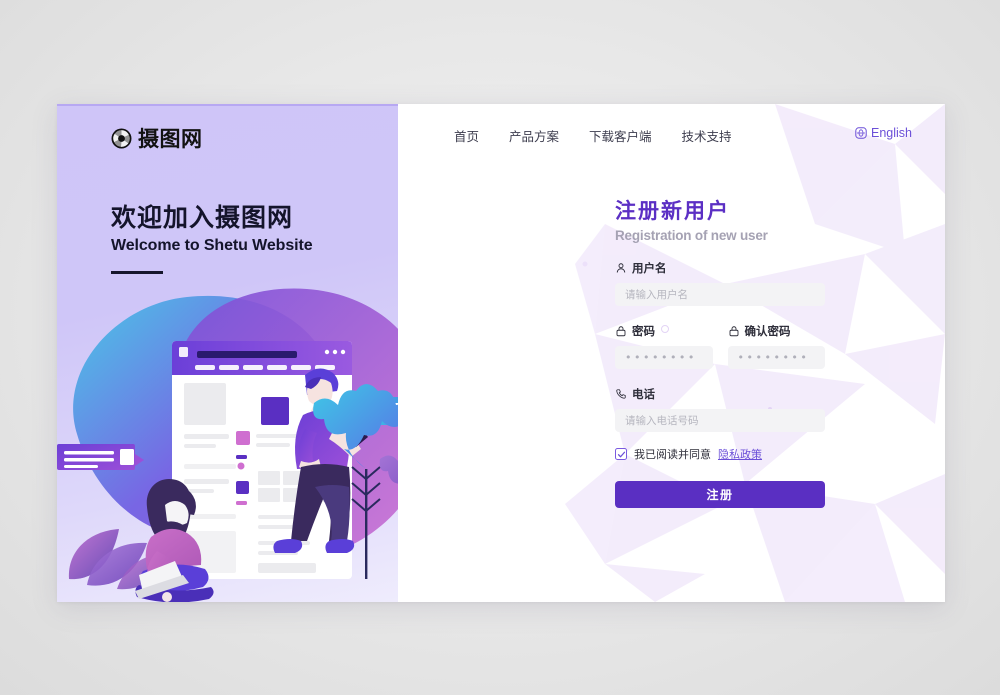 Image resolution: width=1000 pixels, height=695 pixels. What do you see at coordinates (664, 358) in the screenshot?
I see `password-input: ••••••••` at bounding box center [664, 358].